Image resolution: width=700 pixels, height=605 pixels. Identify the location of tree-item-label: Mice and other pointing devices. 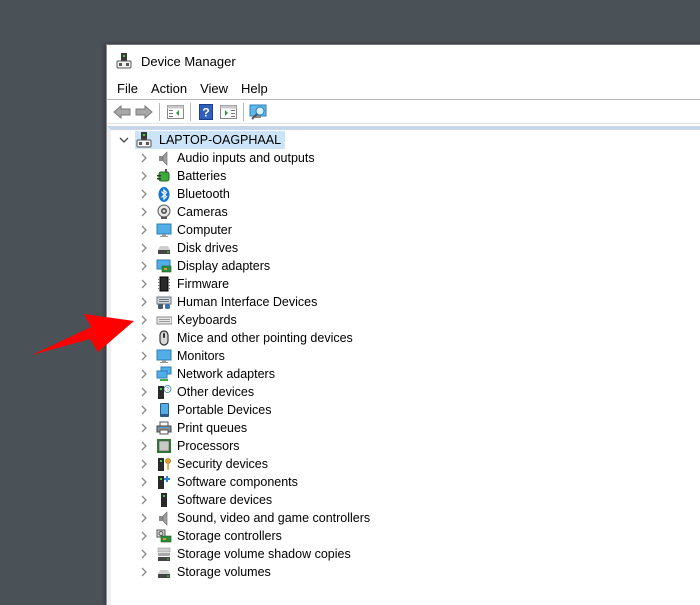
(265, 338).